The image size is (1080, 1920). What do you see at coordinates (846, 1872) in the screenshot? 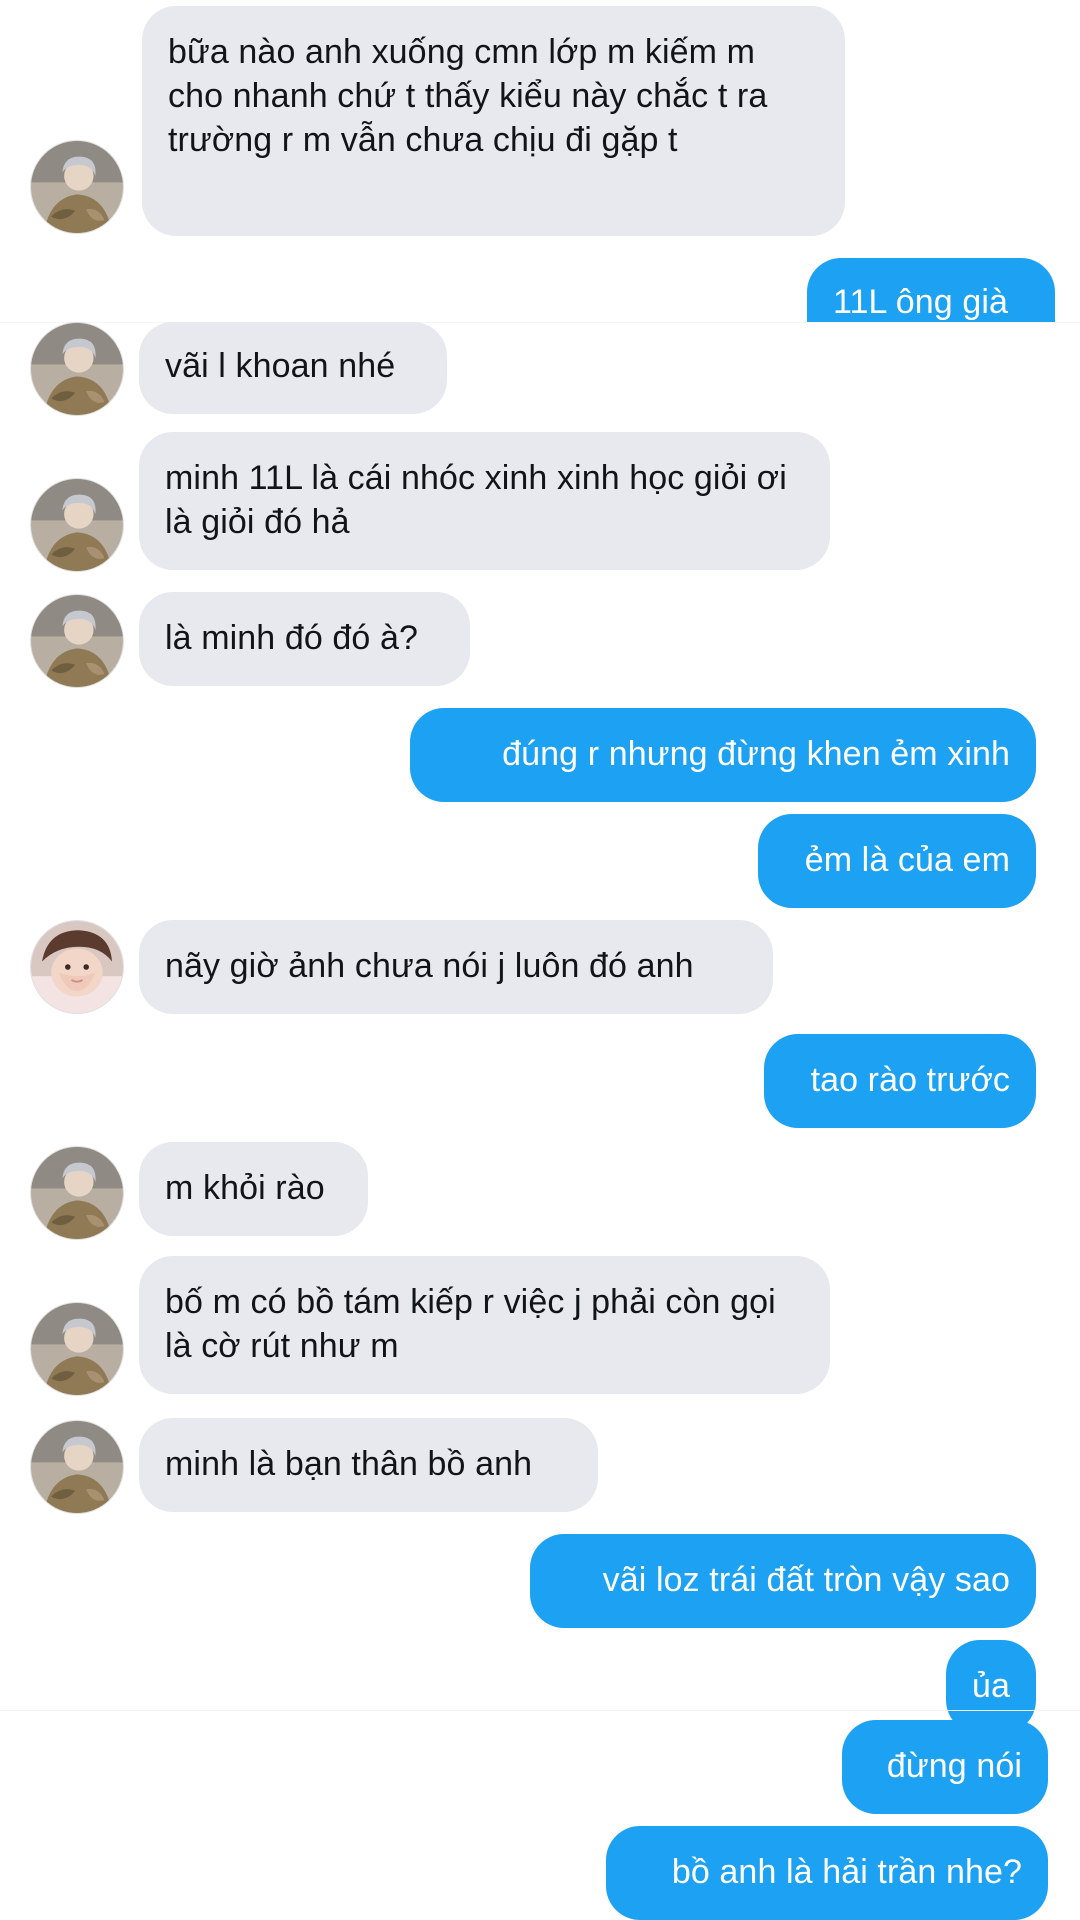
I see `message-text: bồ anh là hải trần nhe?` at bounding box center [846, 1872].